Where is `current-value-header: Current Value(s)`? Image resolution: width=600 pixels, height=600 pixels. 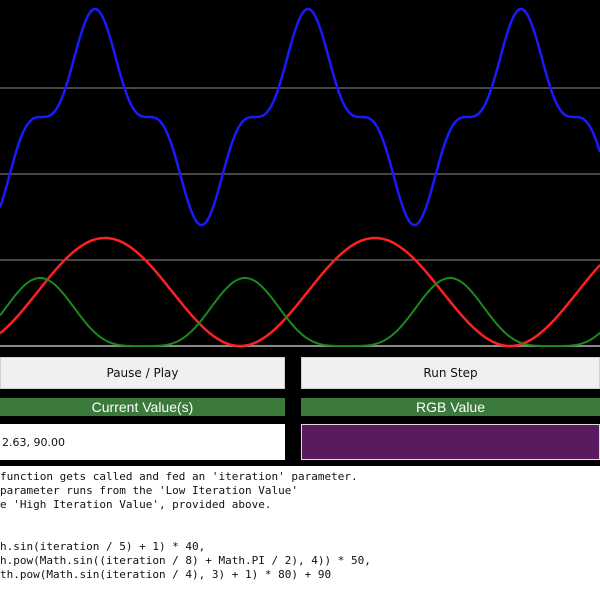 current-value-header: Current Value(s) is located at coordinates (142, 407).